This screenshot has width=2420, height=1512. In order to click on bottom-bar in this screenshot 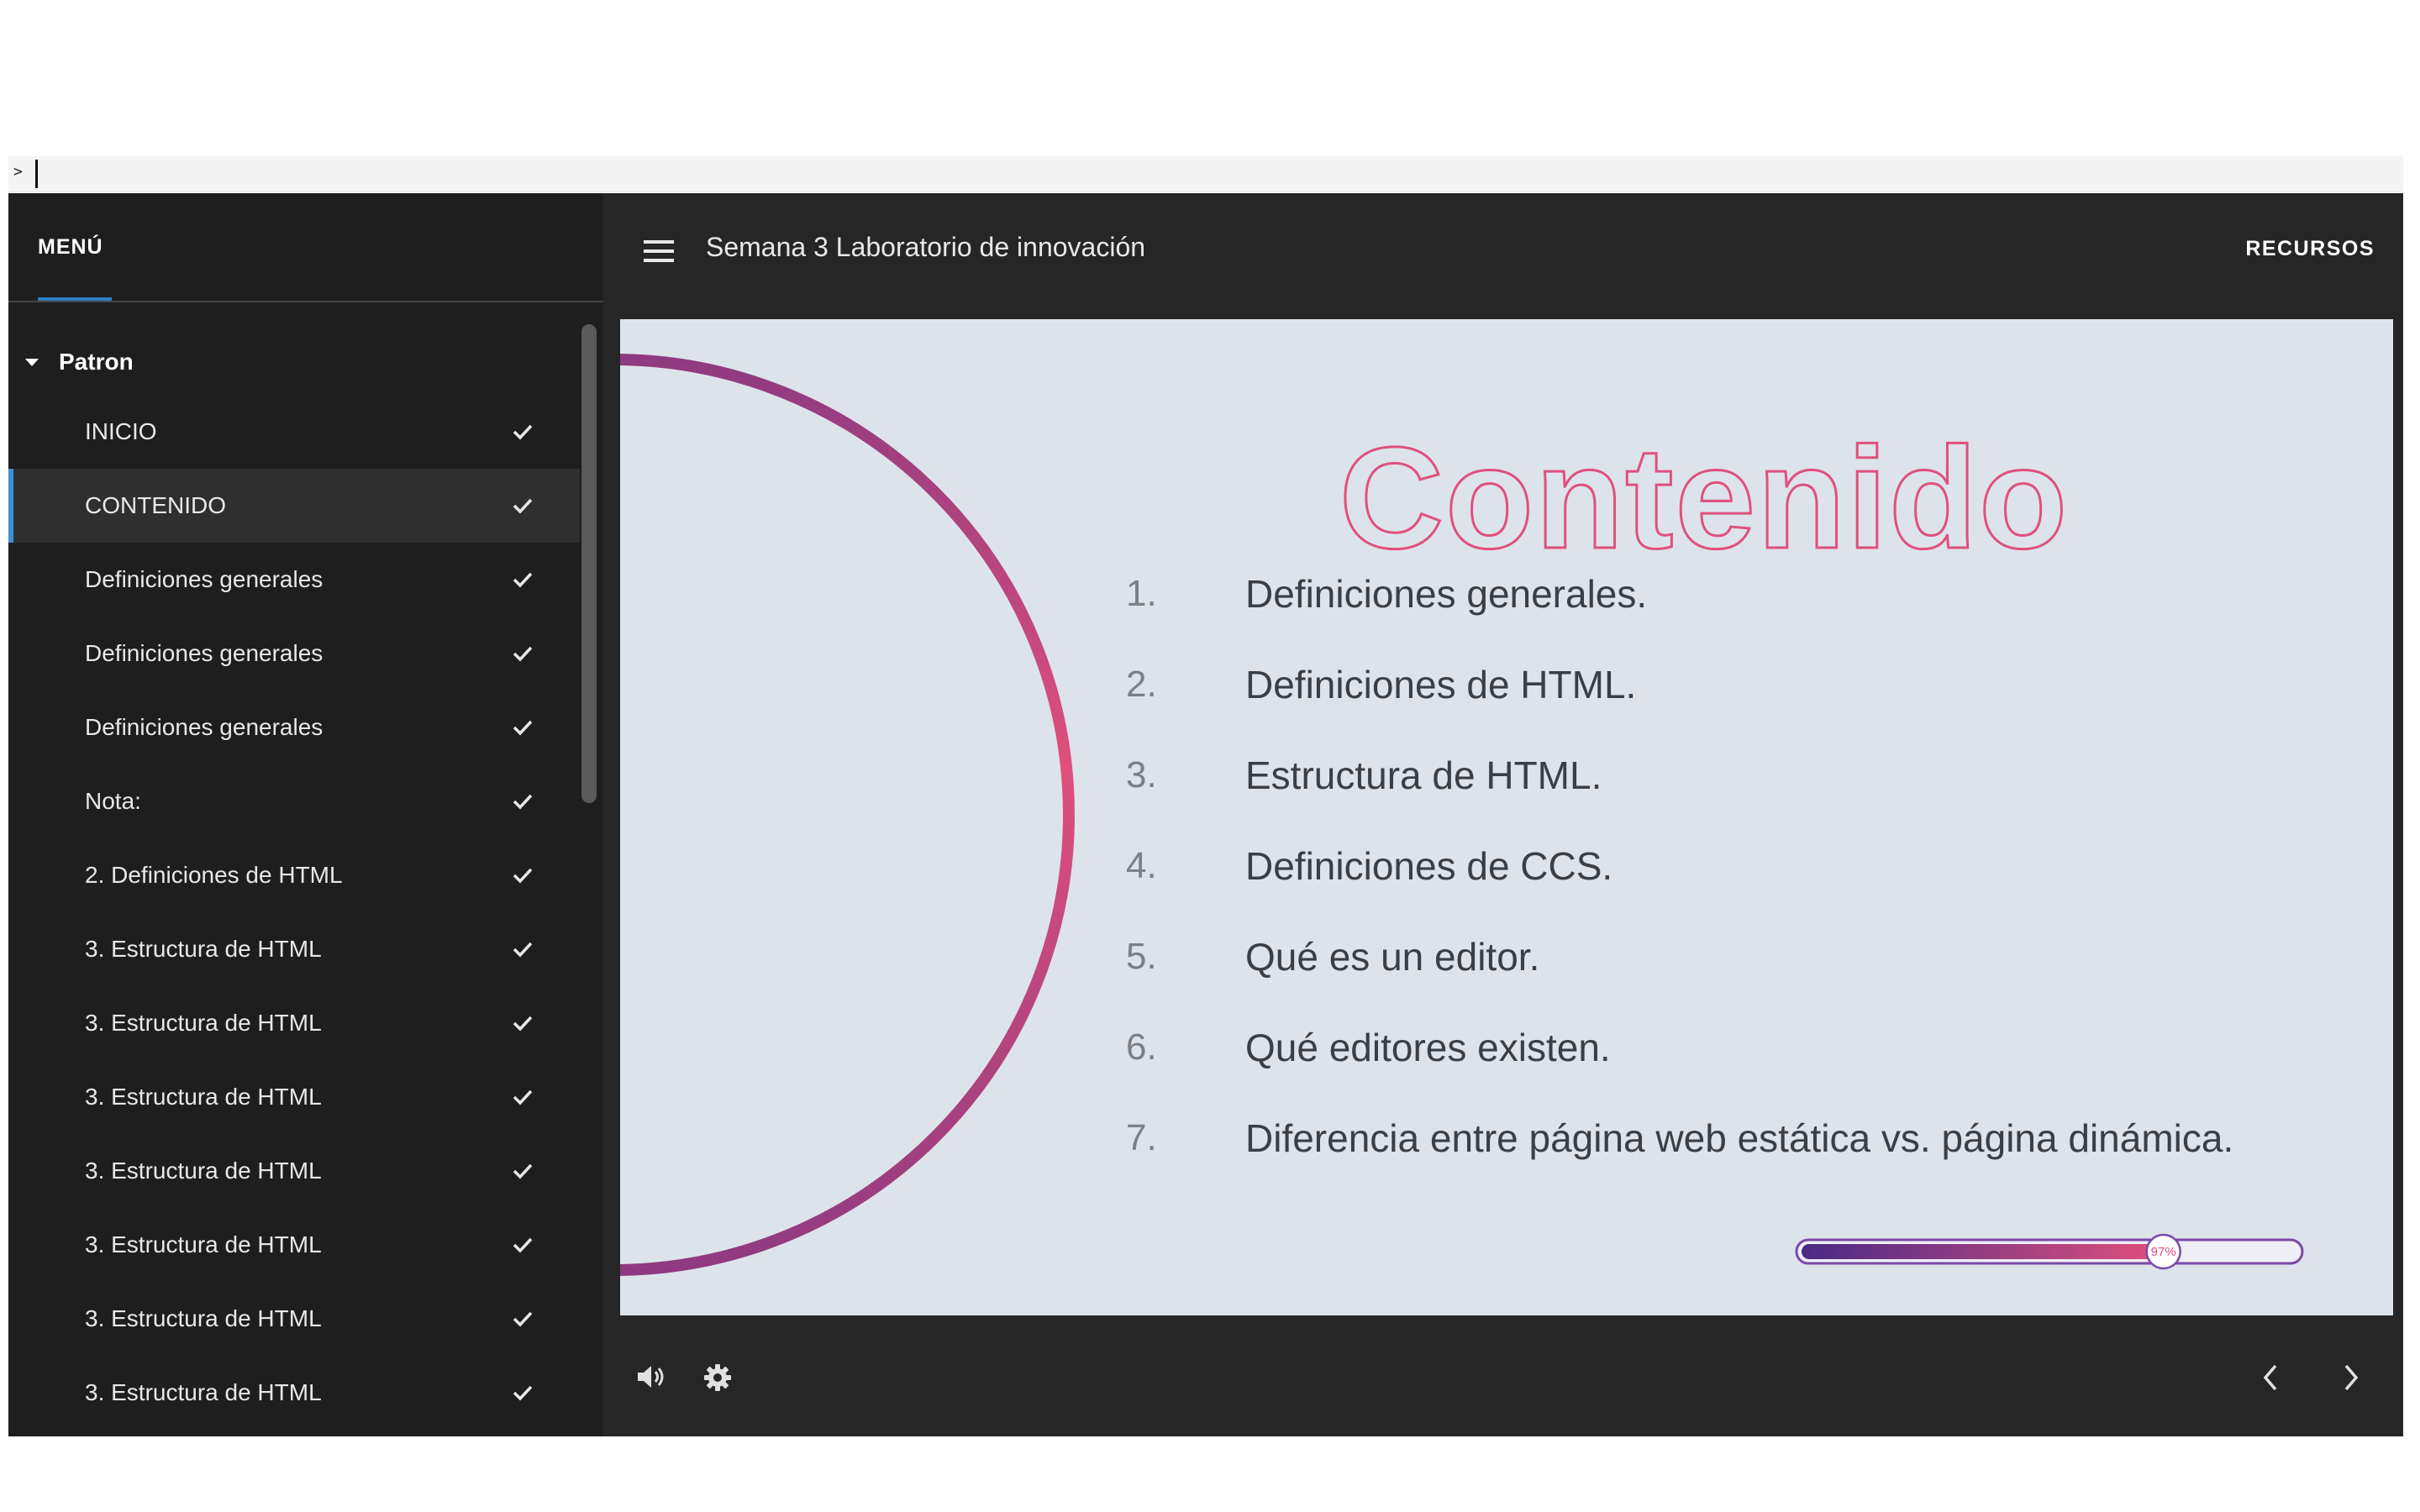, I will do `click(1503, 1375)`.